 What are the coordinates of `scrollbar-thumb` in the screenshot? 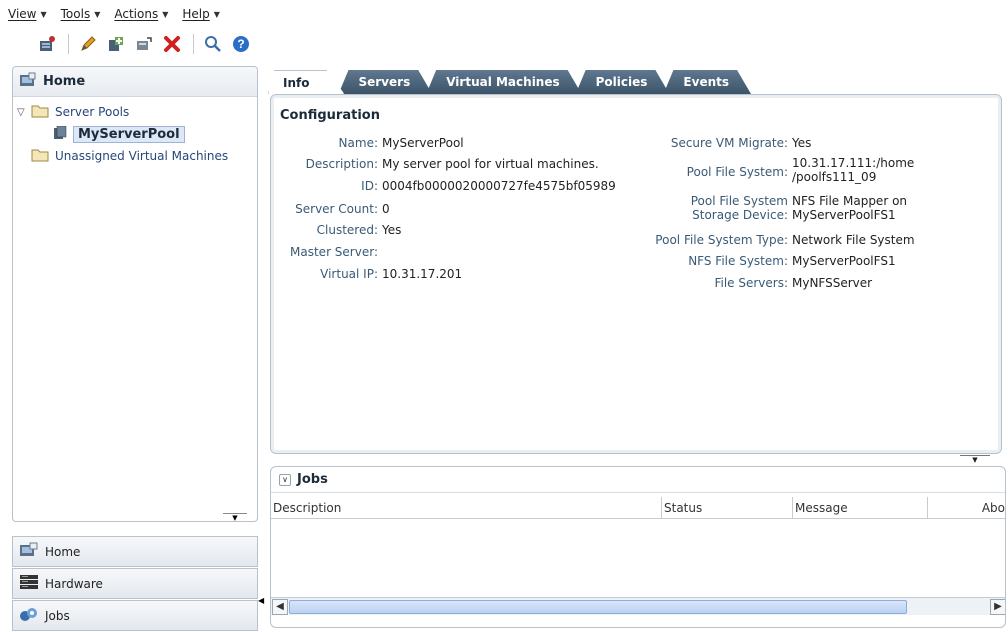 It's located at (598, 607).